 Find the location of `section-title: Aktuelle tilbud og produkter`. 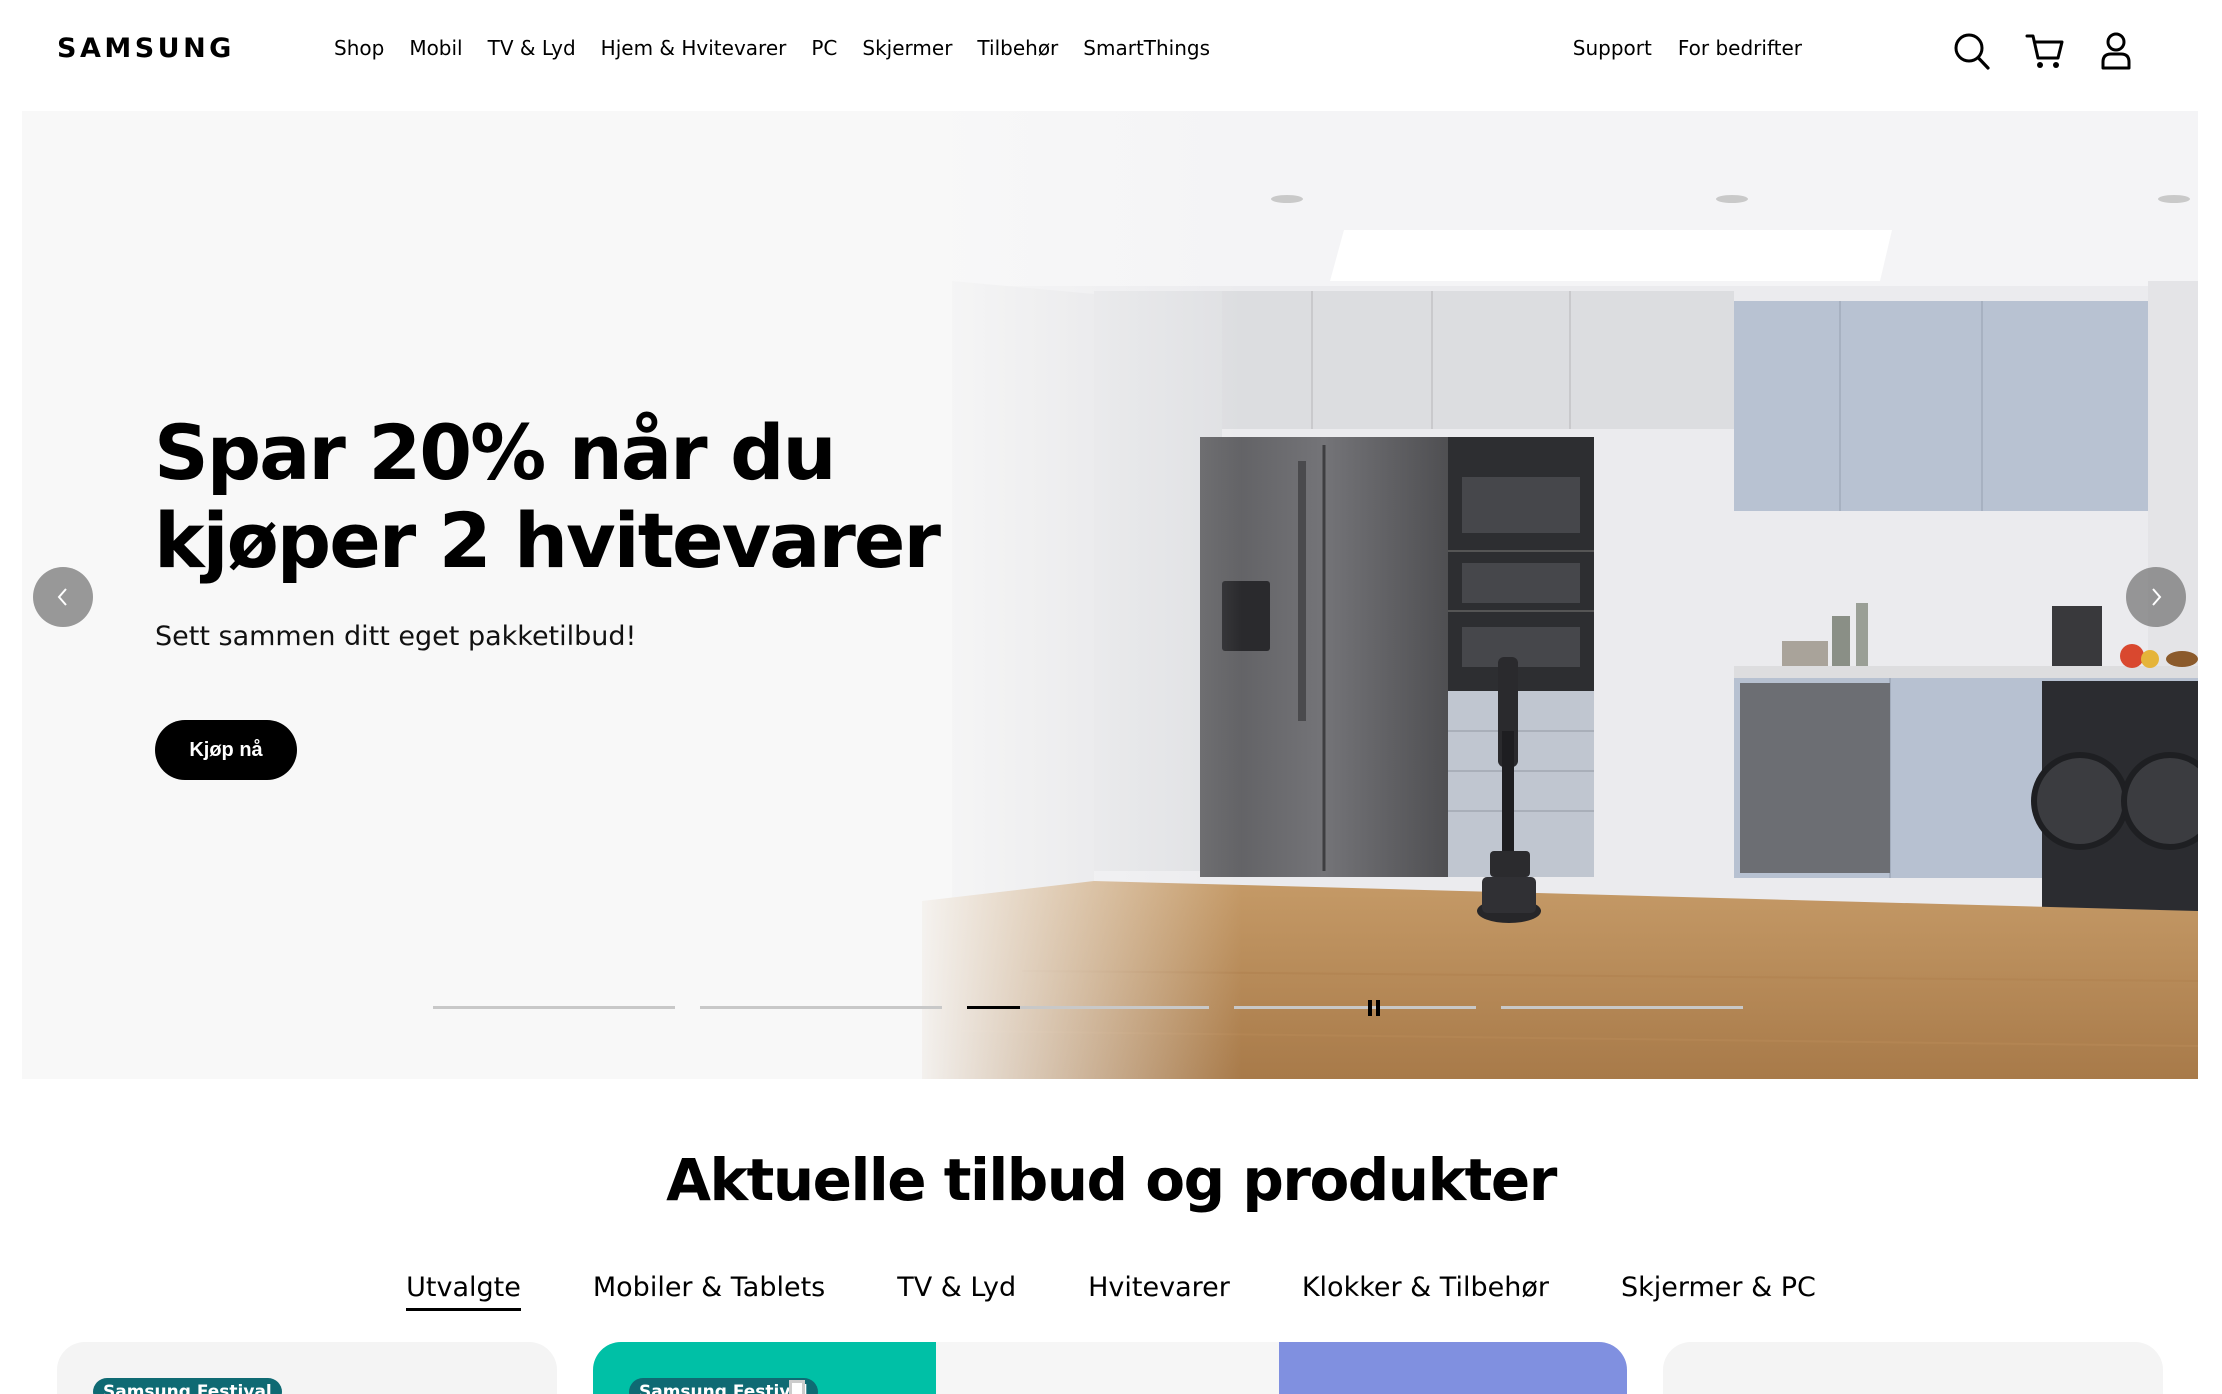

section-title: Aktuelle tilbud og produkter is located at coordinates (1111, 1180).